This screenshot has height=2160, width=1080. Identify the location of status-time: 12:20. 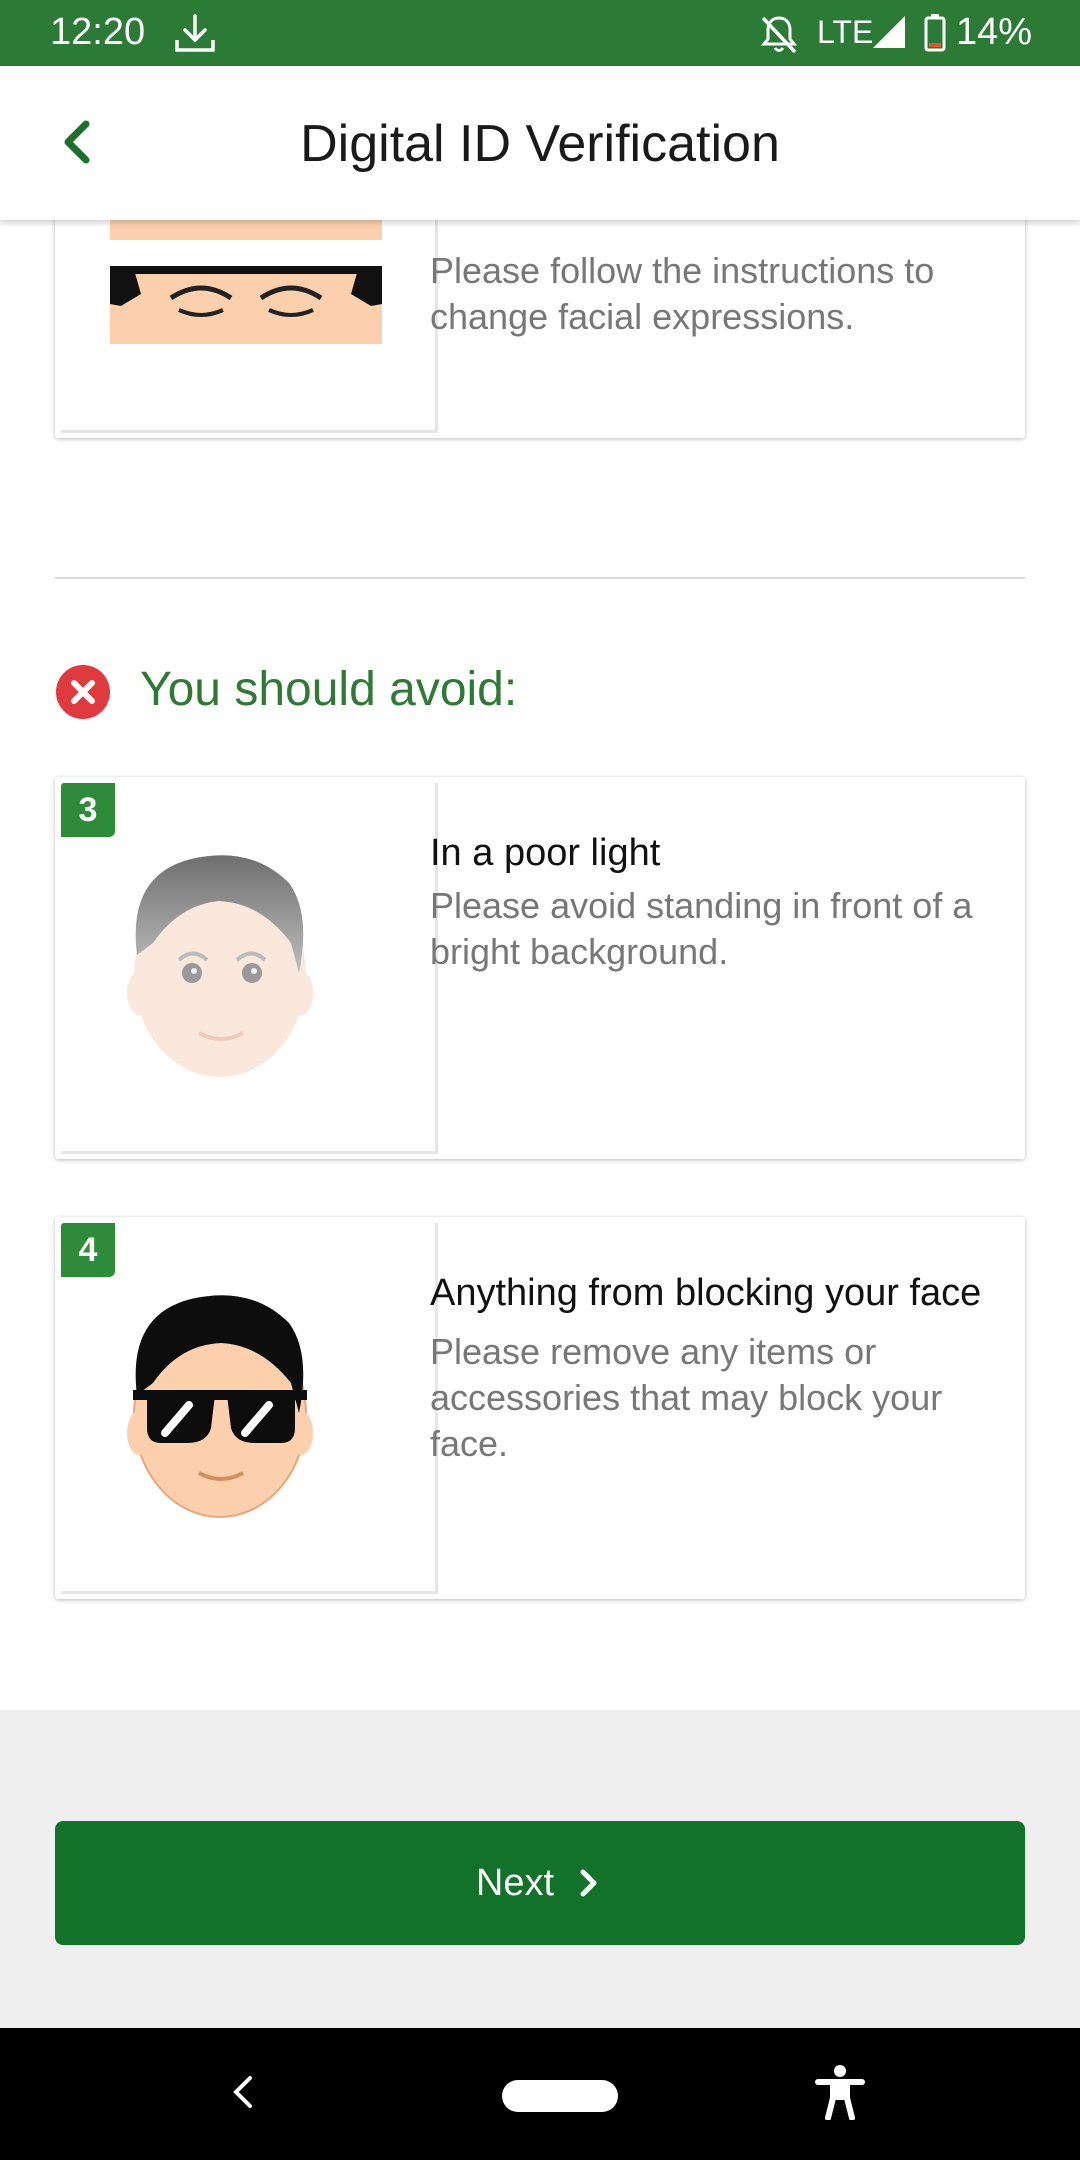
(98, 32).